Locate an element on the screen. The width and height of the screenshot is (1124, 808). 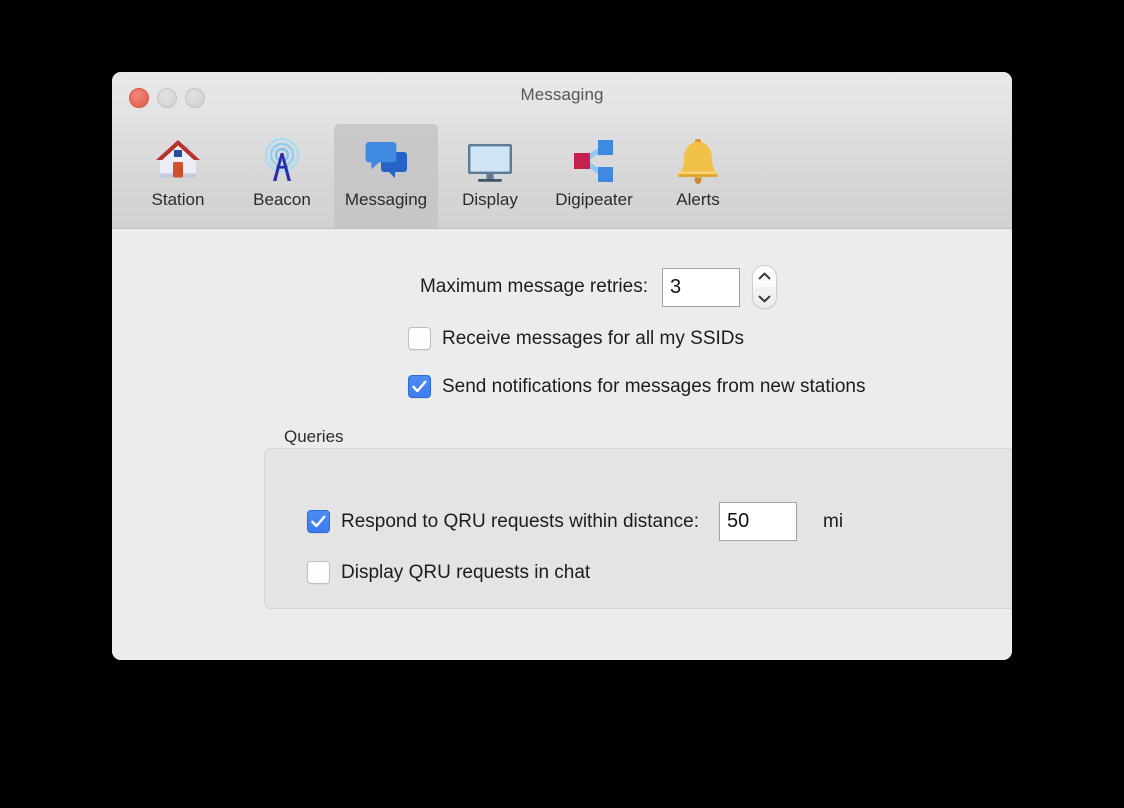
speech-bubbles-icon is located at coordinates (386, 161).